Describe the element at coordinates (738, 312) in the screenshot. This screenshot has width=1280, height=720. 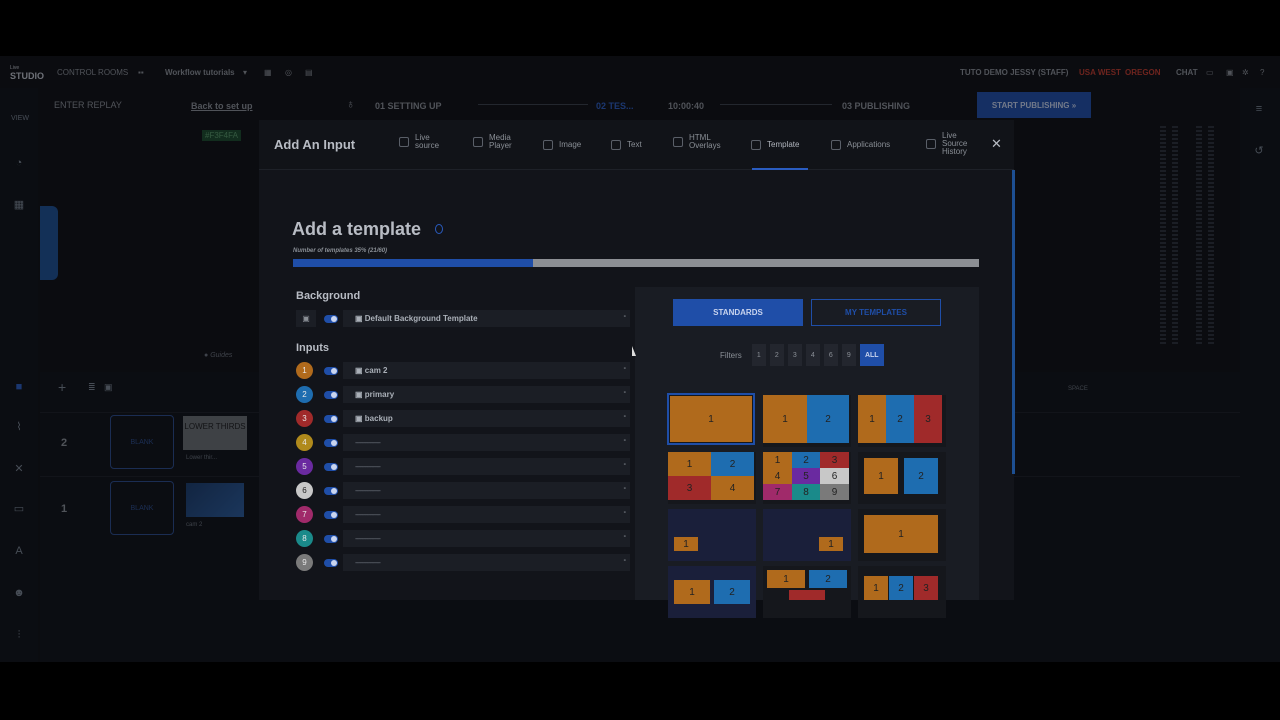
I see `standards-button: STANDARDS` at that location.